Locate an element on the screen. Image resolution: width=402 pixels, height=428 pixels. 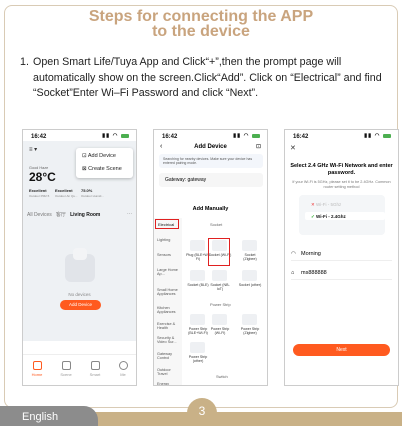
next-button: Next is located at coordinates (341, 350).